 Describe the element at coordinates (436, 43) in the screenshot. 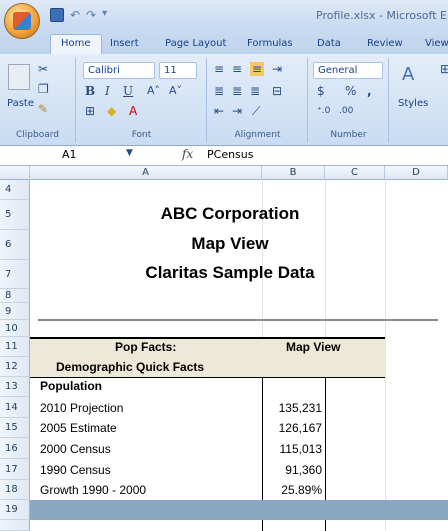

I see `tab-view: View` at that location.